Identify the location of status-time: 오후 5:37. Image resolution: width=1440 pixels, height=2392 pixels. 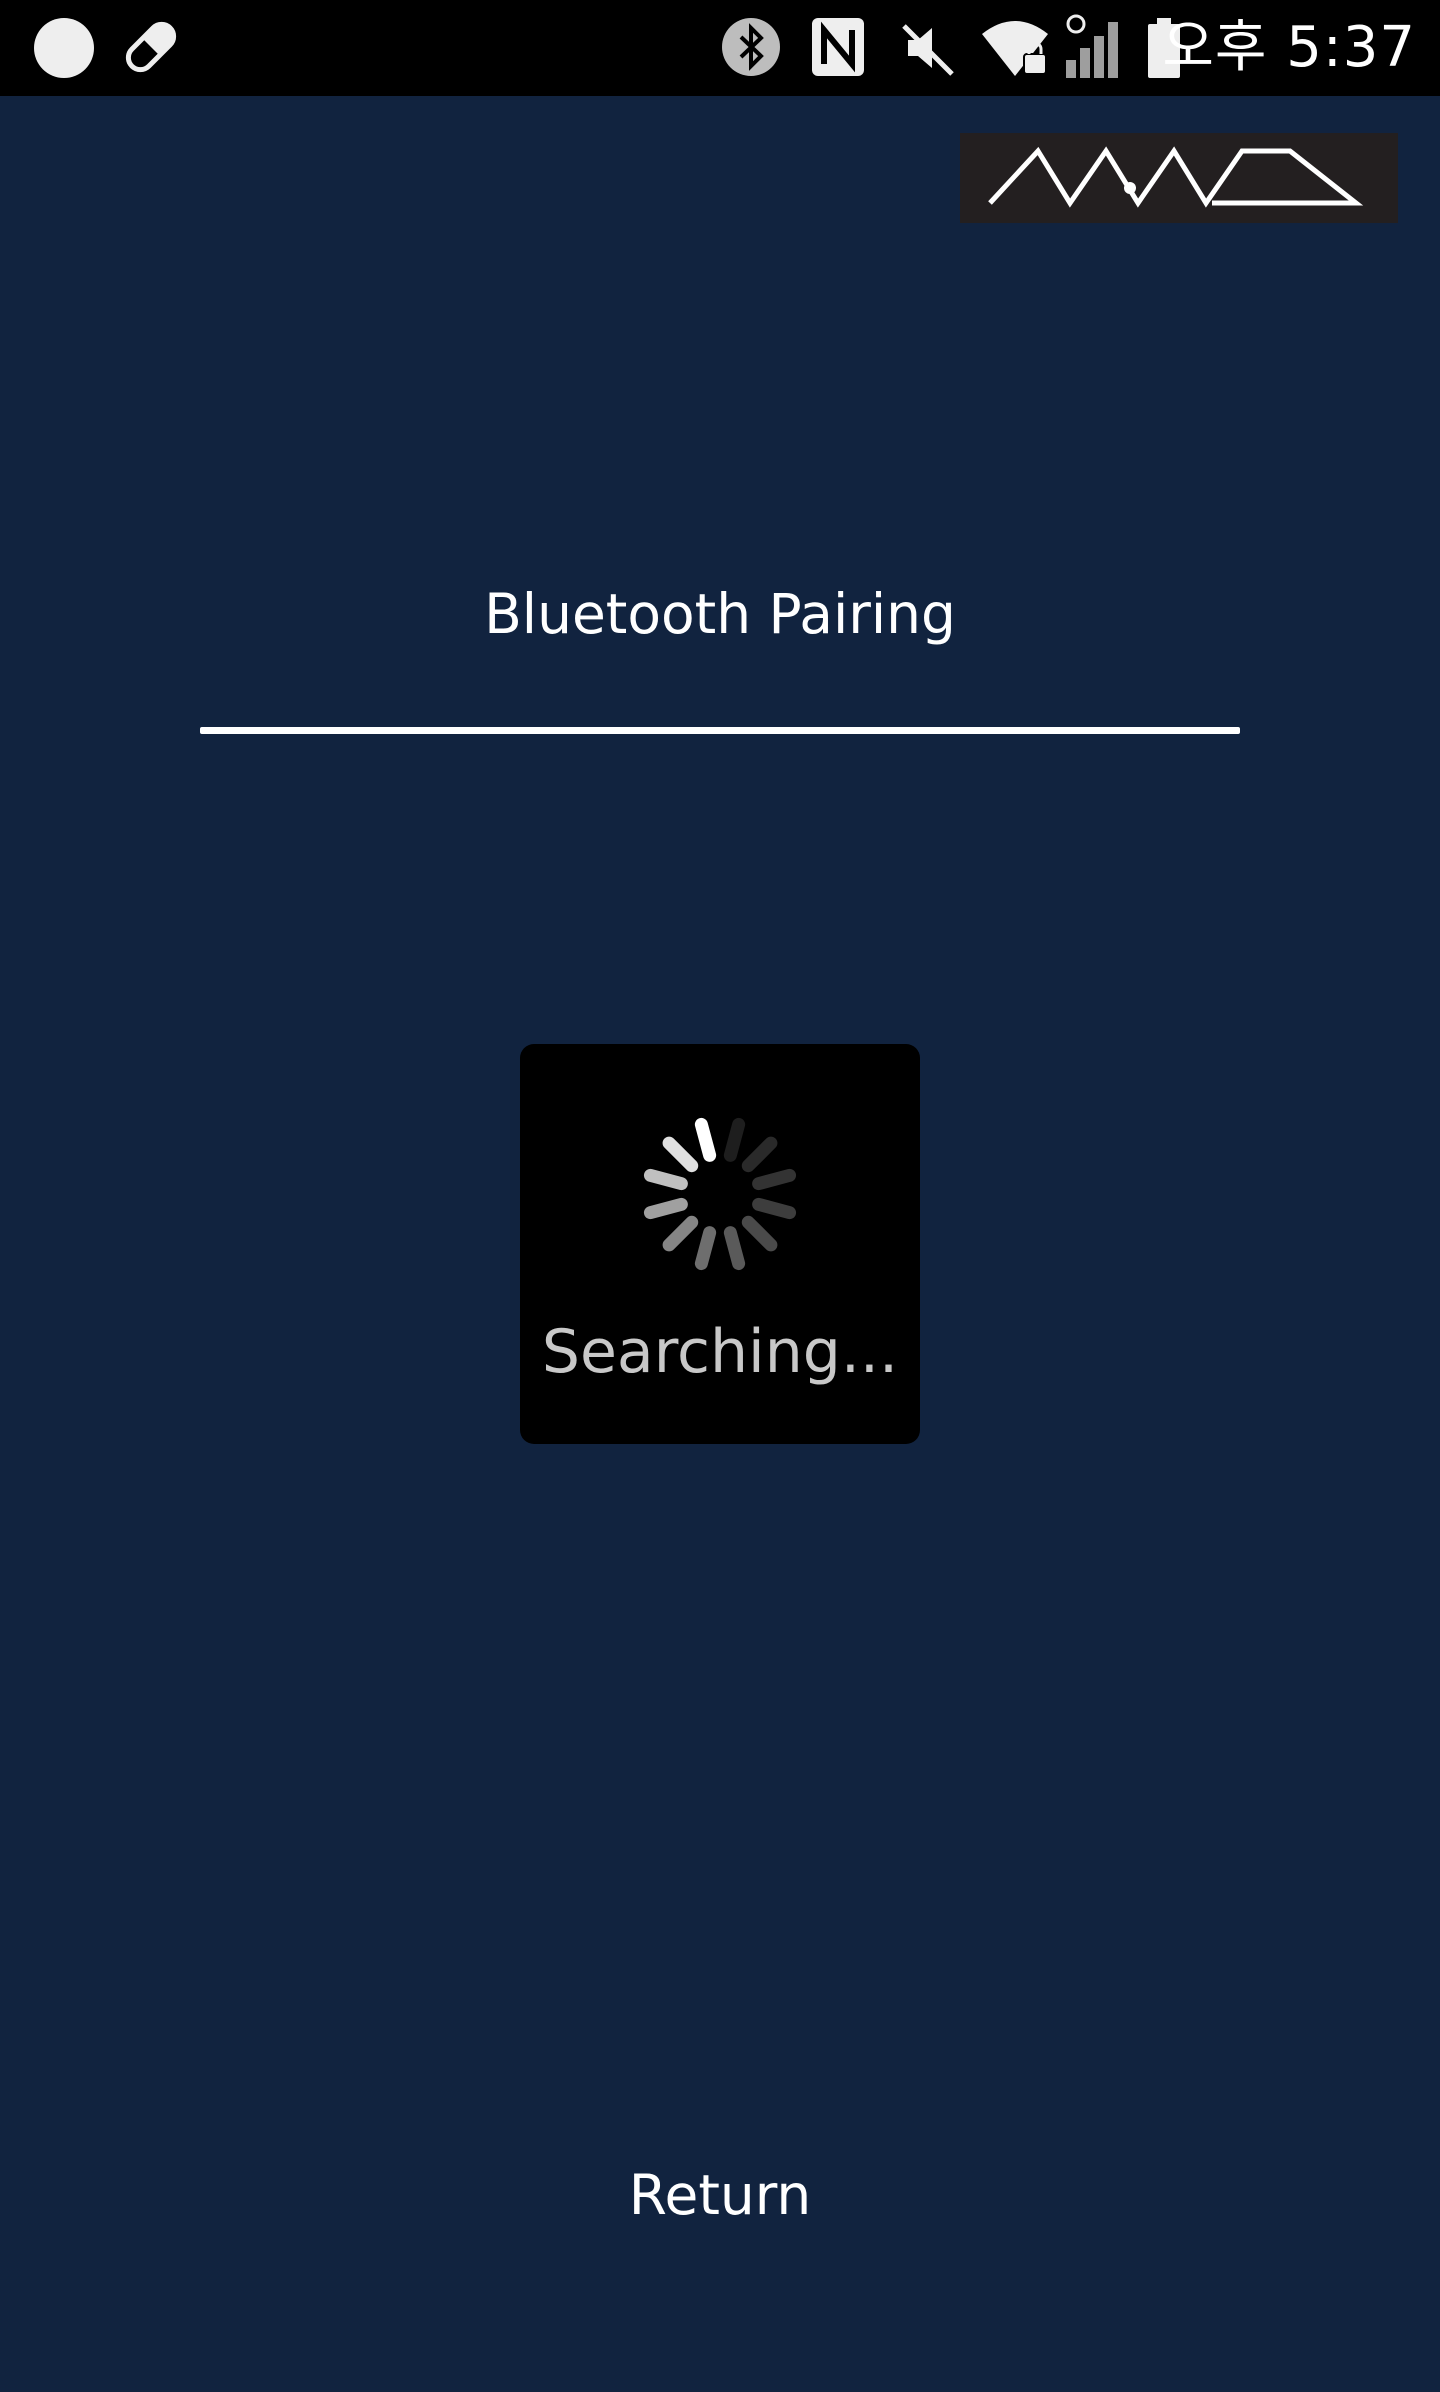
(1289, 47).